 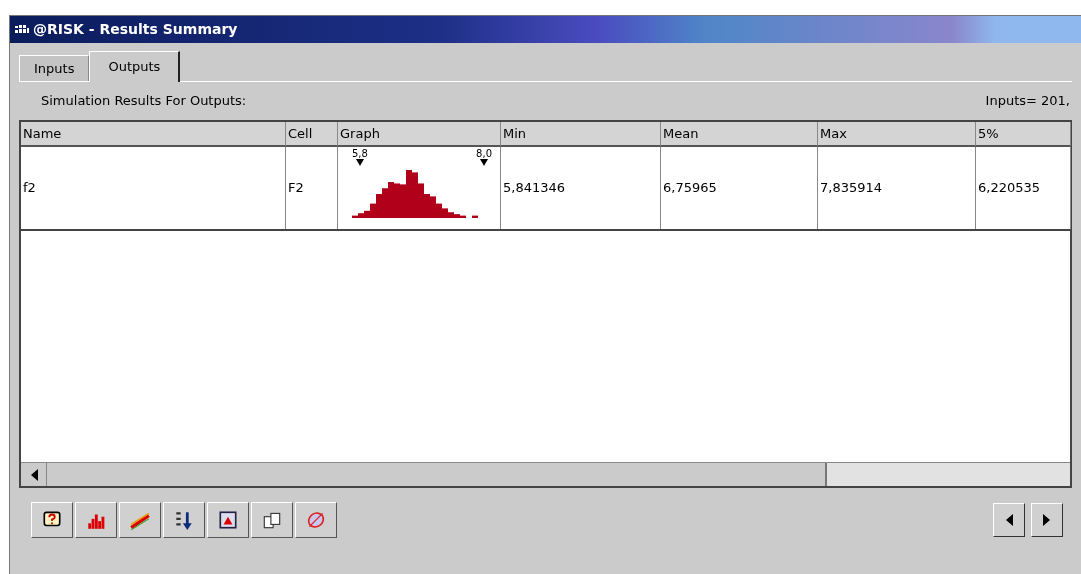 What do you see at coordinates (581, 134) in the screenshot?
I see `column-header: Min` at bounding box center [581, 134].